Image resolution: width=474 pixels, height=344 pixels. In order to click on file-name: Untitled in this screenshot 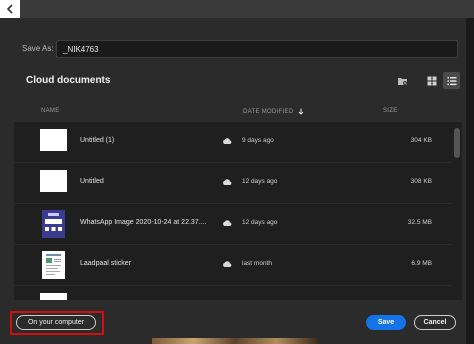, I will do `click(92, 181)`.